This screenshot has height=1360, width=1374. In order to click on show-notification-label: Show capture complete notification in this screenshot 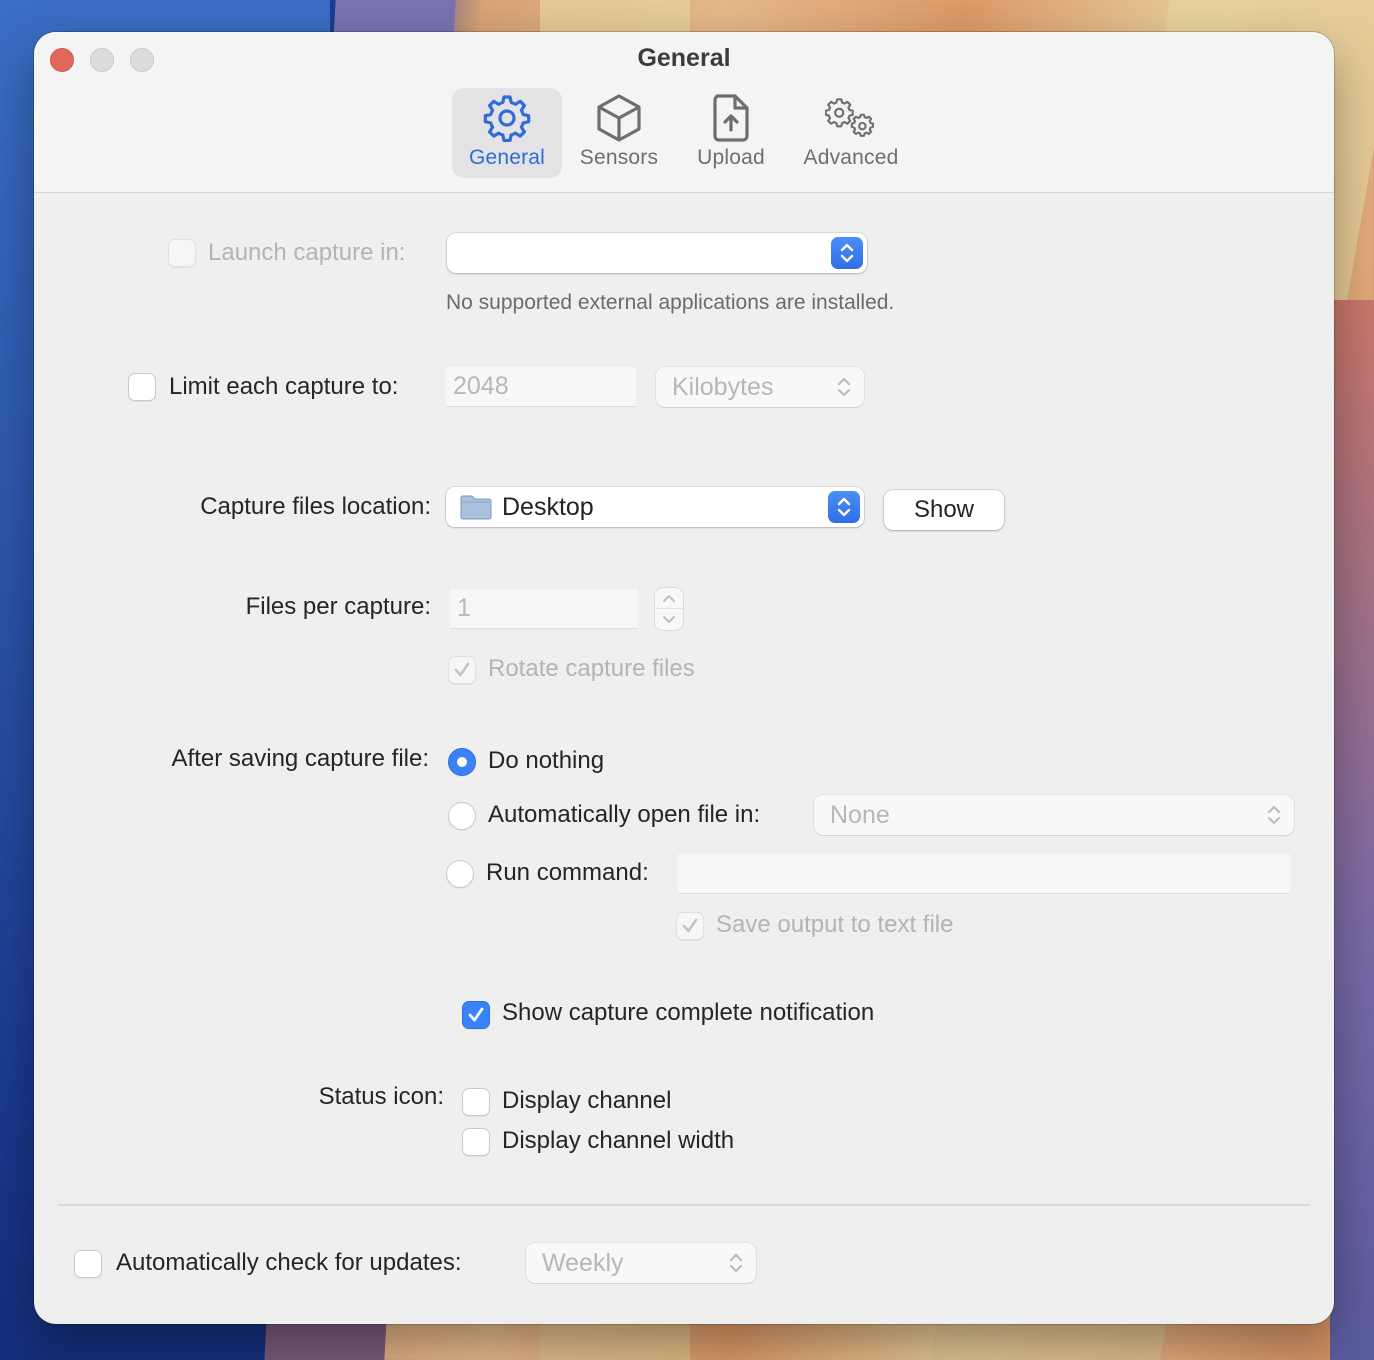, I will do `click(688, 1012)`.